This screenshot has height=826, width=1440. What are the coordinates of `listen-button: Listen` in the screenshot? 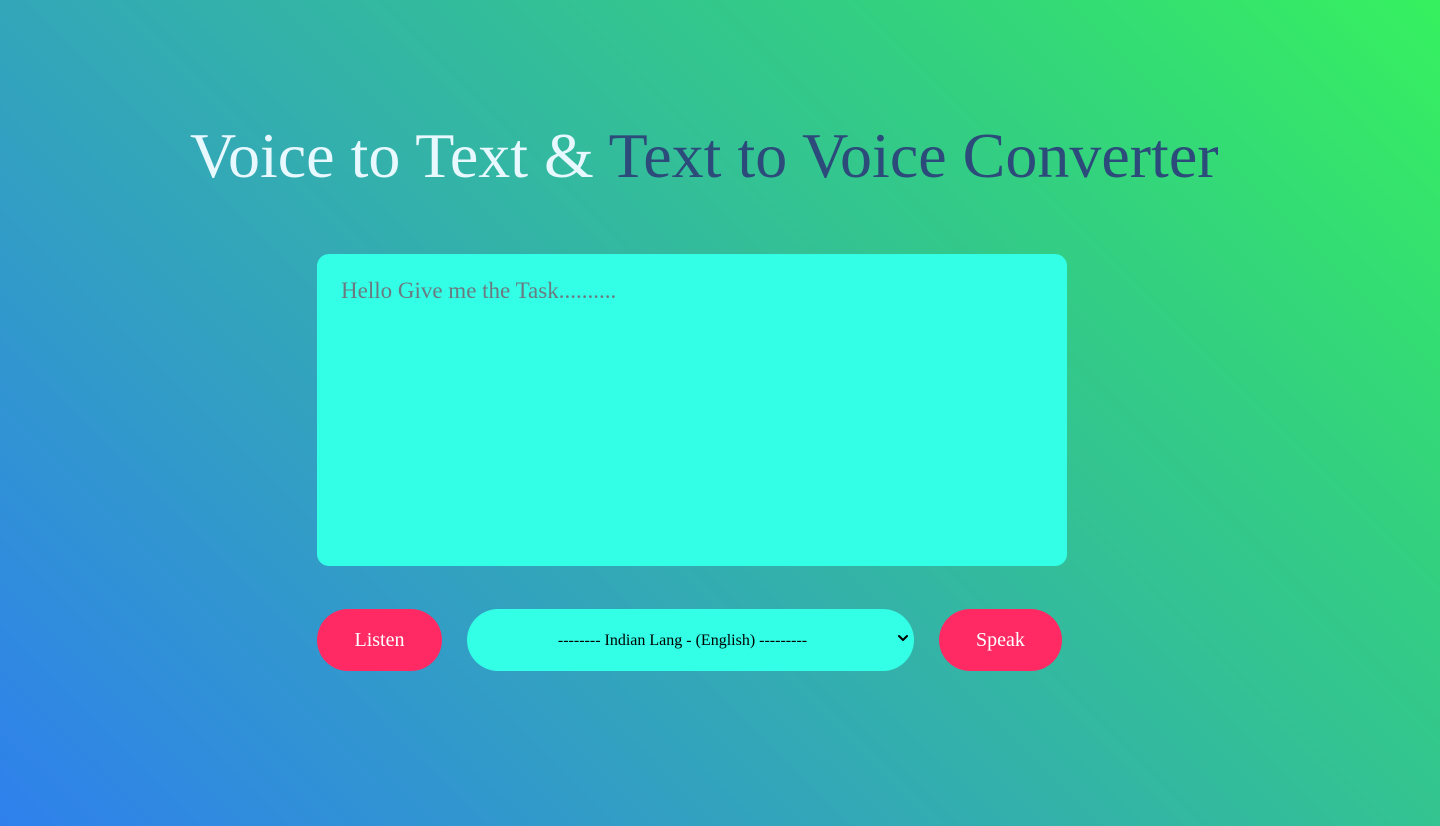 It's located at (379, 640).